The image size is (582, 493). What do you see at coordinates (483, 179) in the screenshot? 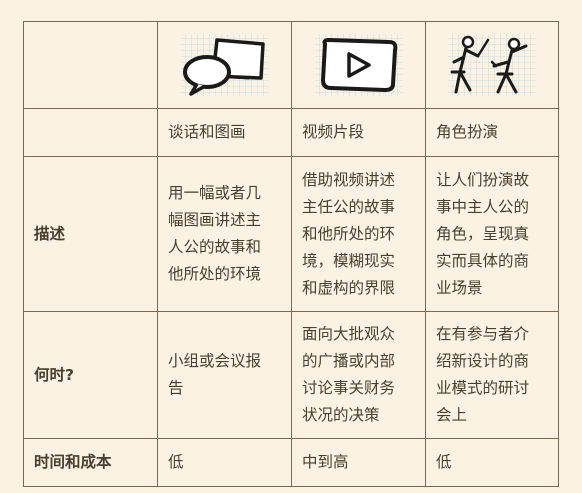
I see `cell-line: 让人们扮演故` at bounding box center [483, 179].